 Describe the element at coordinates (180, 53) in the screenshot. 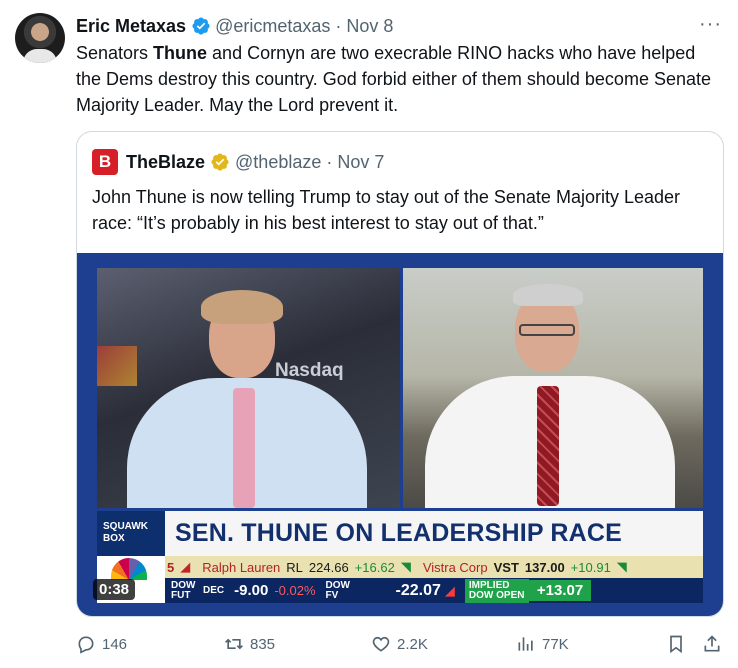

I see `tweet-text-bold: Thune` at that location.